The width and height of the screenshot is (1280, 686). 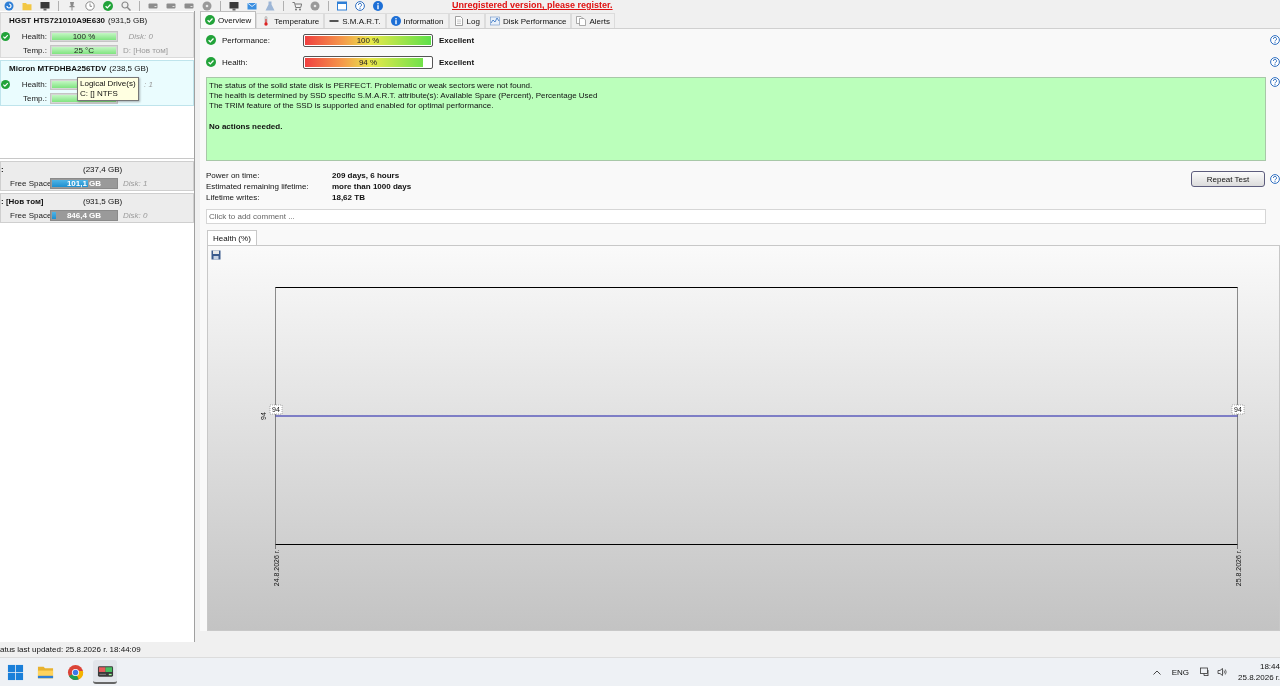 I want to click on clock-icon, so click(x=90, y=5).